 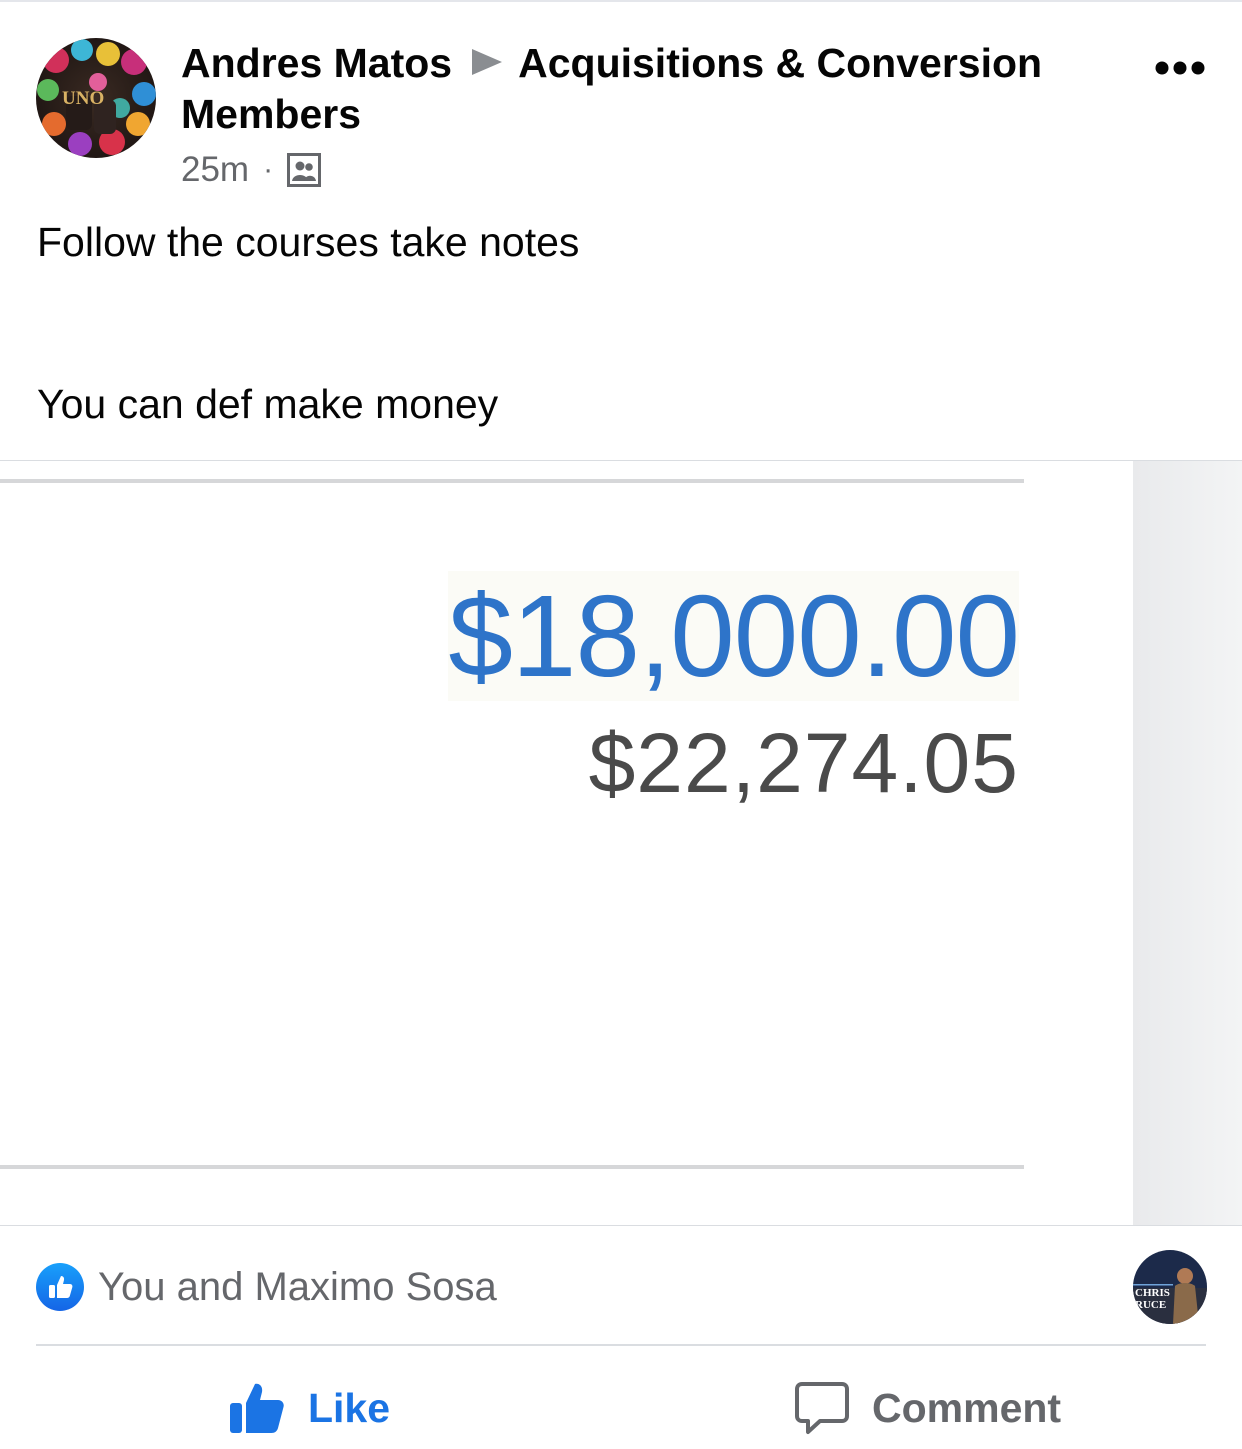 I want to click on more-options-button, so click(x=1180, y=68).